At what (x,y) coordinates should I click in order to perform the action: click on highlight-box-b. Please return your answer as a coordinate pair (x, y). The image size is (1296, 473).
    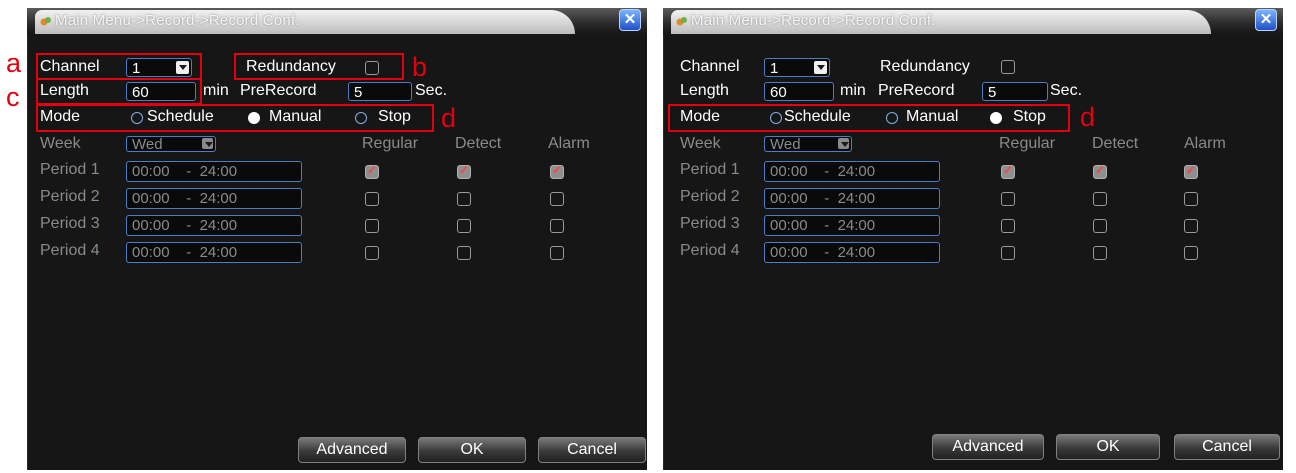
    Looking at the image, I should click on (319, 66).